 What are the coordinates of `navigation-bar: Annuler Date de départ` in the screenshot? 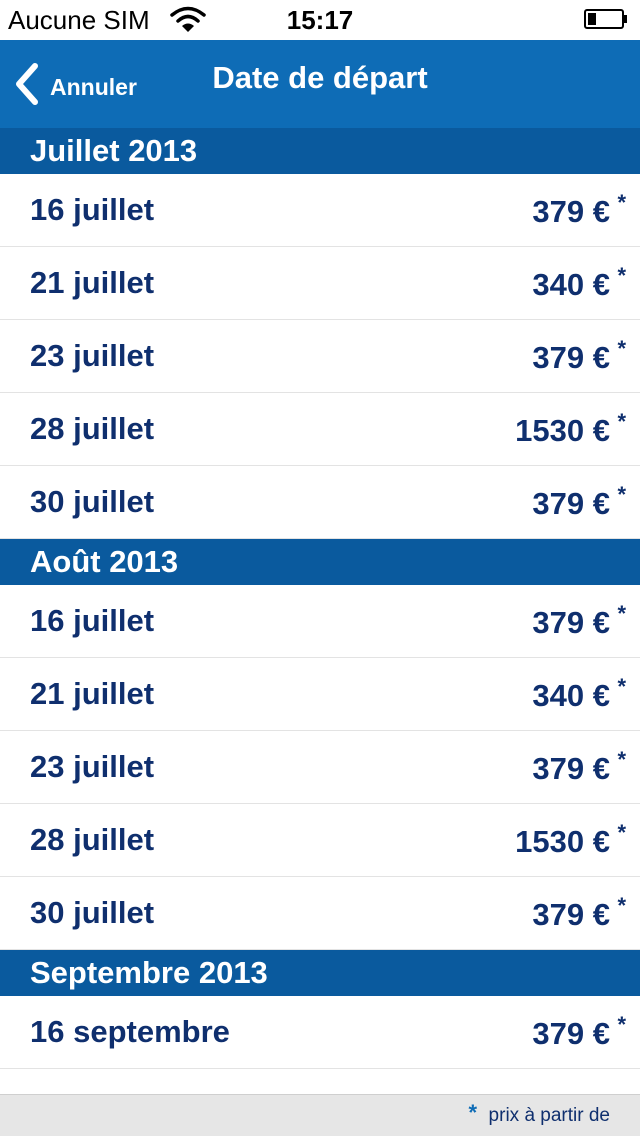 It's located at (320, 84).